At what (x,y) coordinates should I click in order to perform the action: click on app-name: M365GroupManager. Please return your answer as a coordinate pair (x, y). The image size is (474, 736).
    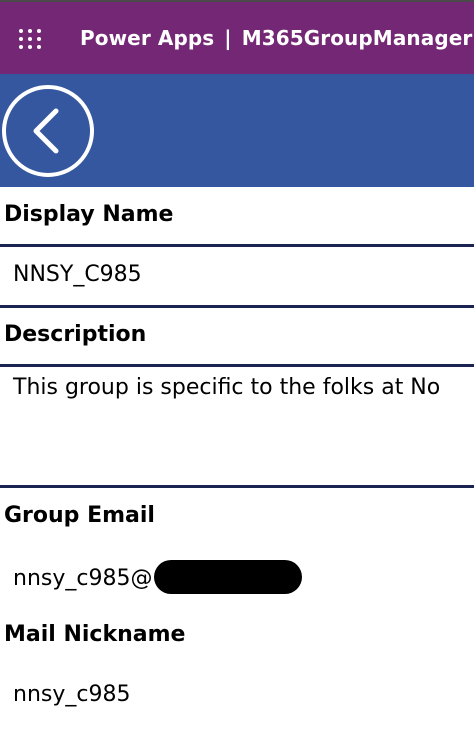
    Looking at the image, I should click on (357, 38).